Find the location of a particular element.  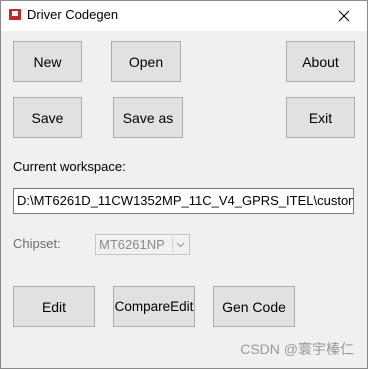

close-icon is located at coordinates (344, 15).